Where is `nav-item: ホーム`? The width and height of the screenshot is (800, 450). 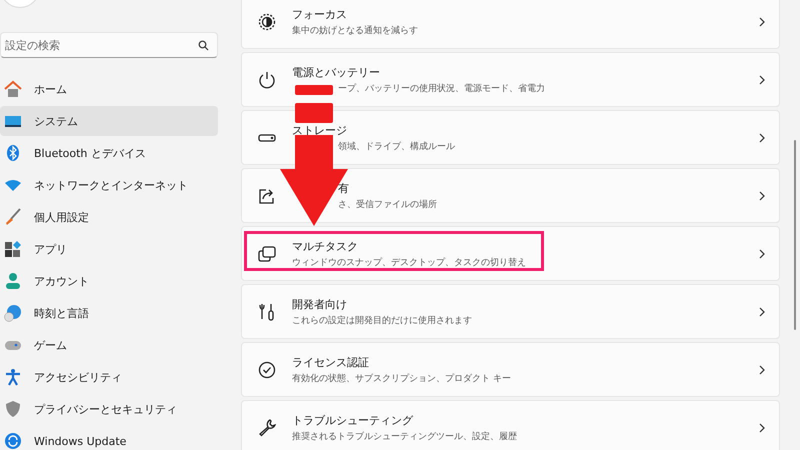 nav-item: ホーム is located at coordinates (109, 89).